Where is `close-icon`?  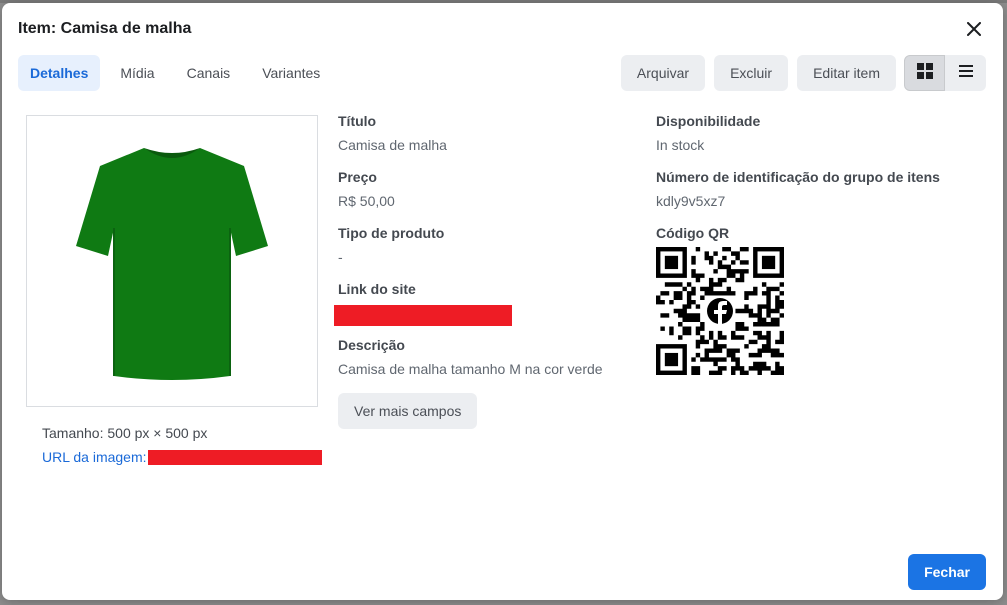
close-icon is located at coordinates (974, 29).